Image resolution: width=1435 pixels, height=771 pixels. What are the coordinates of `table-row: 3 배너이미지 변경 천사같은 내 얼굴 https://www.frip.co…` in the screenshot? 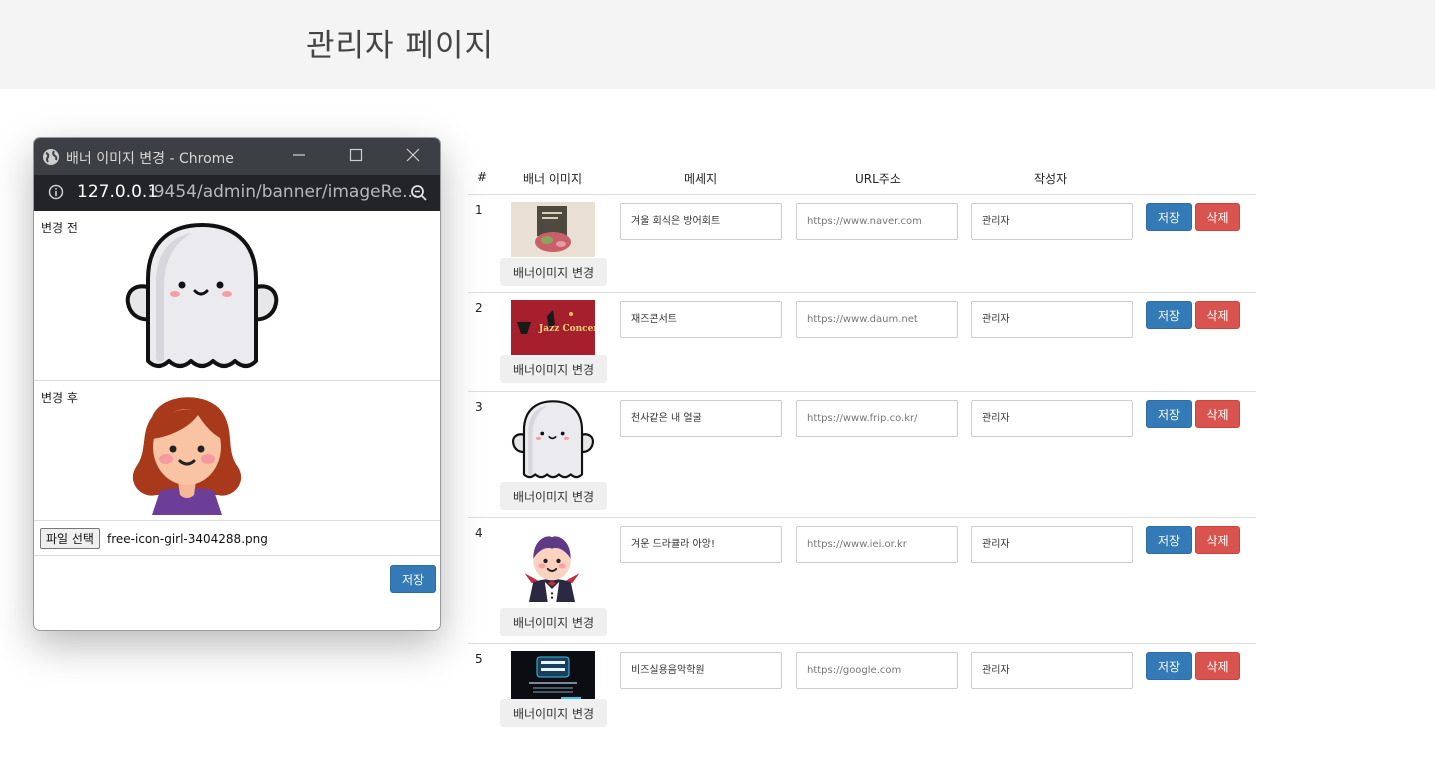 It's located at (862, 455).